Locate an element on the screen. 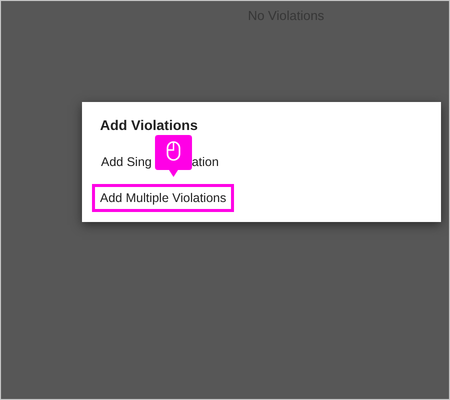 Image resolution: width=450 pixels, height=400 pixels. menu-option: Add Sing ation is located at coordinates (160, 162).